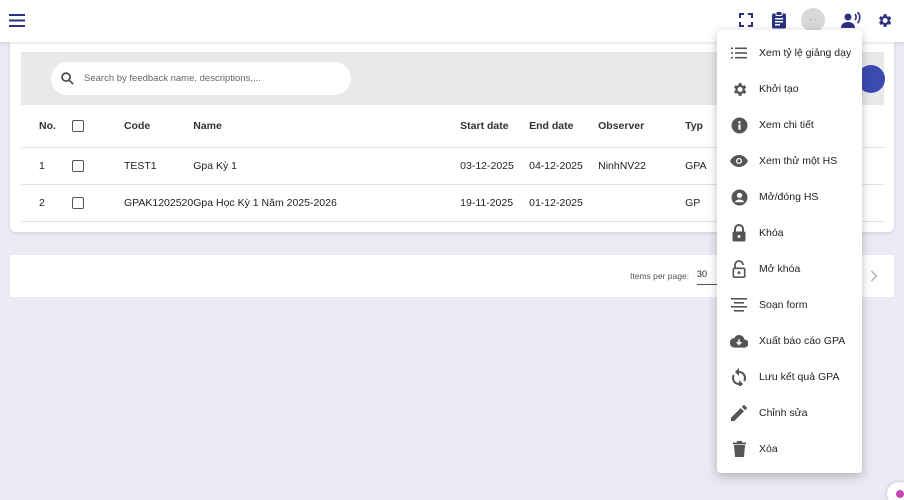 Image resolution: width=904 pixels, height=500 pixels. I want to click on cloud-download-icon, so click(739, 341).